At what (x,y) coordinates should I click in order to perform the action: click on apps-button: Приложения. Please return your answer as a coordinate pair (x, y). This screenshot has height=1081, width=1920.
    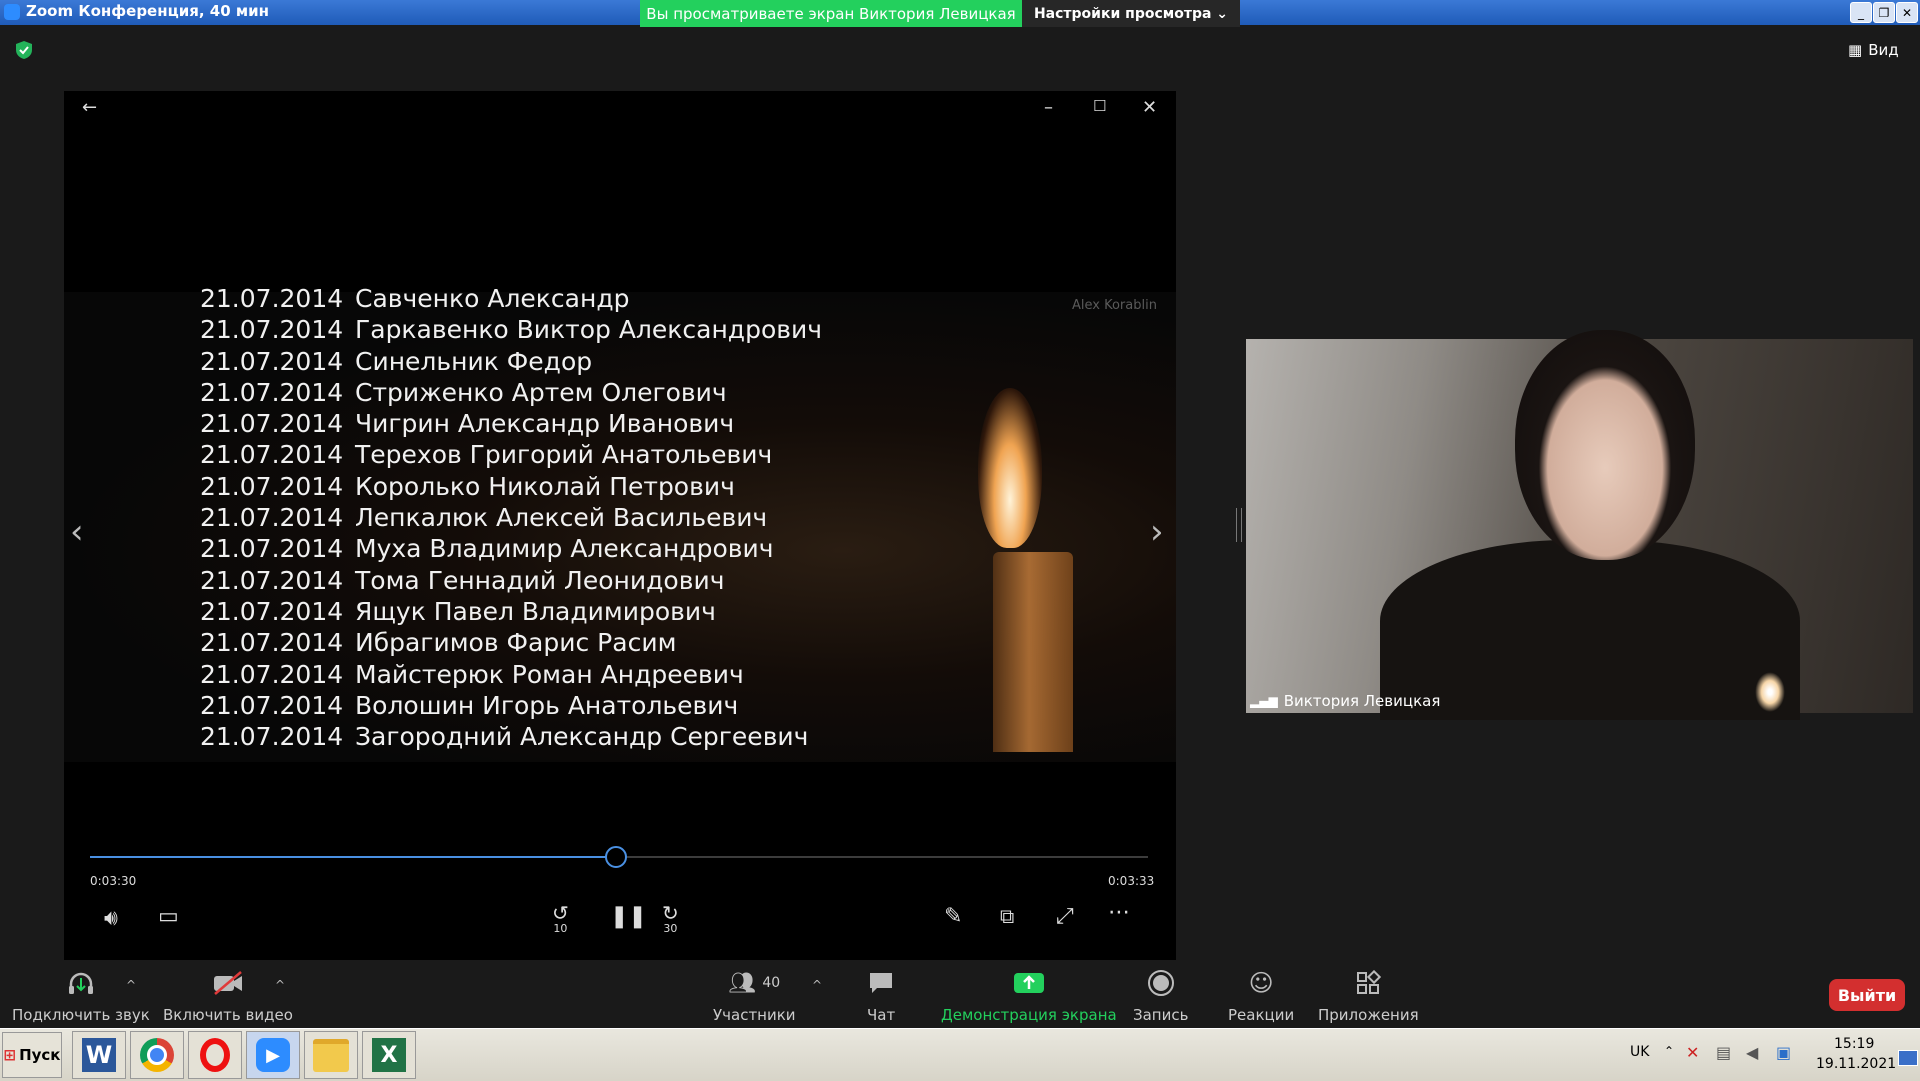
    Looking at the image, I should click on (1368, 996).